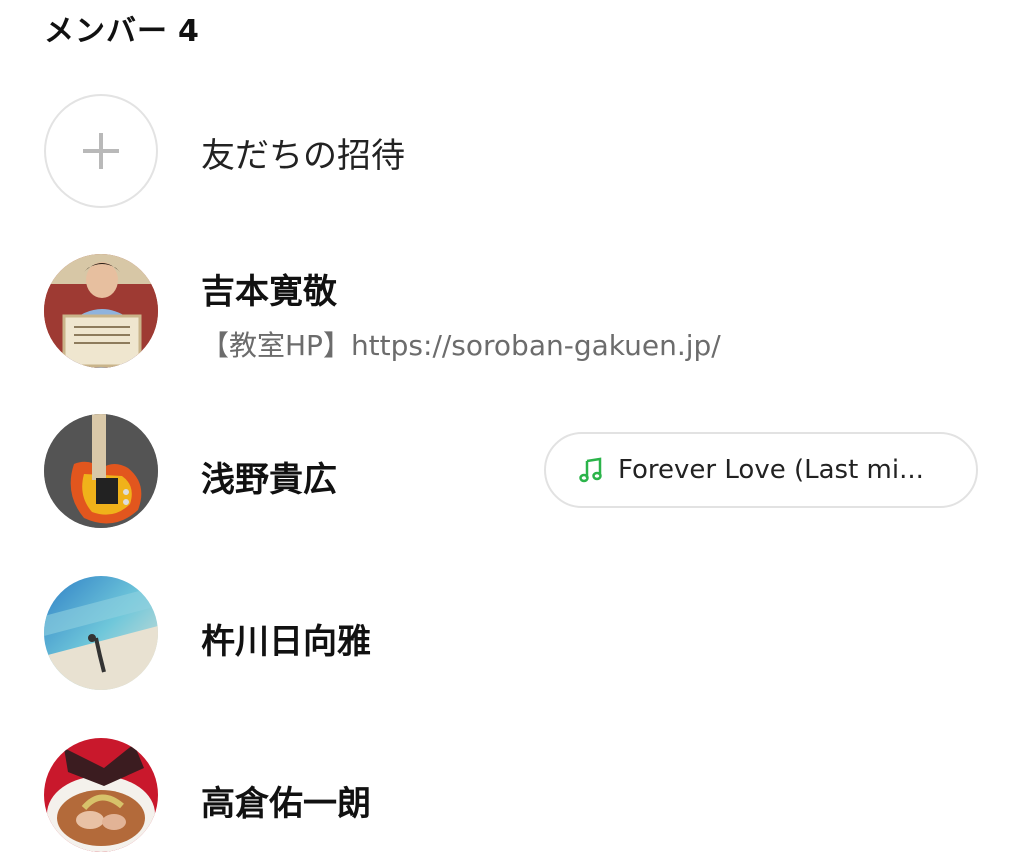 Image resolution: width=1024 pixels, height=861 pixels. What do you see at coordinates (461, 345) in the screenshot?
I see `member-status-message: 【教室HP】https://soroban-gakuen.jp/` at bounding box center [461, 345].